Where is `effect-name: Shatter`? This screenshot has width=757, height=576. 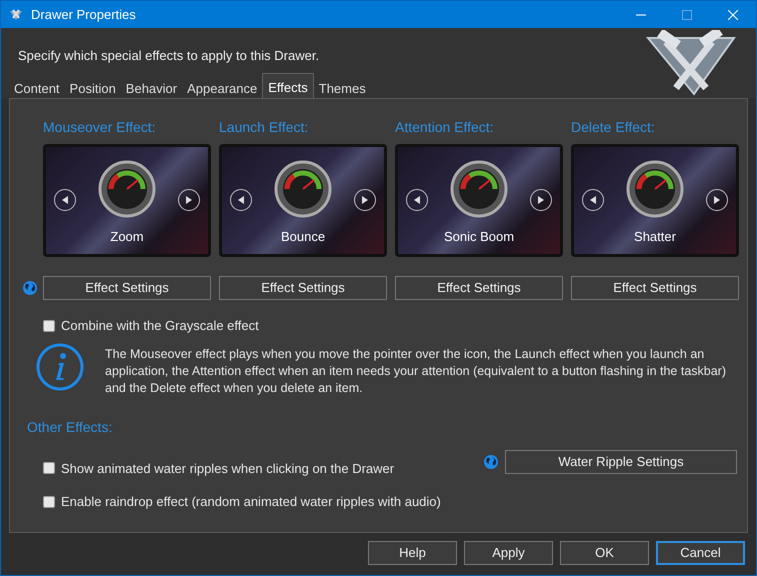
effect-name: Shatter is located at coordinates (655, 237).